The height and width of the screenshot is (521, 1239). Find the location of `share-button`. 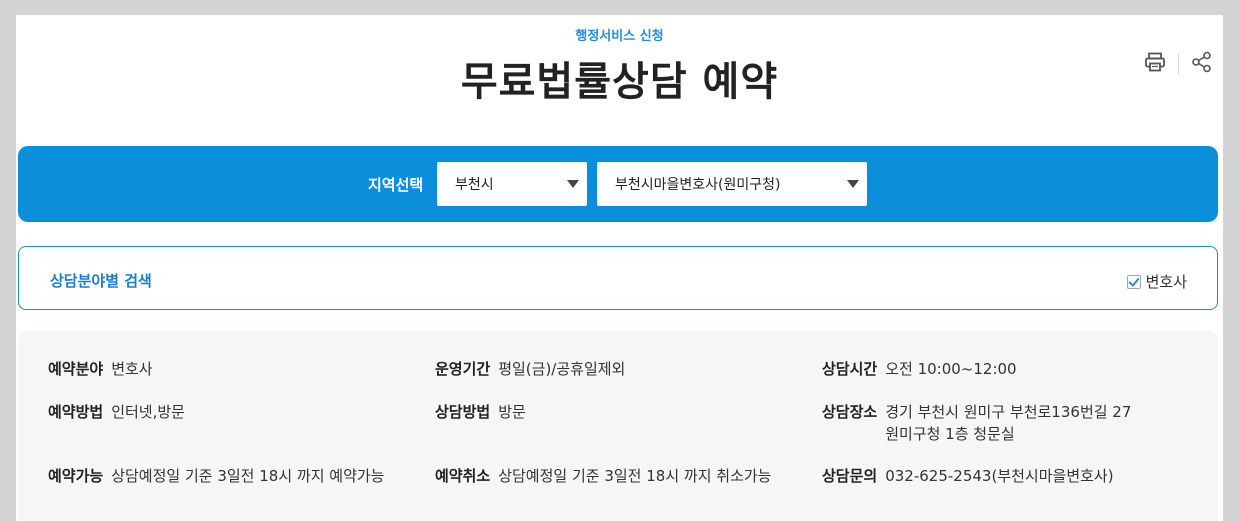

share-button is located at coordinates (1202, 64).